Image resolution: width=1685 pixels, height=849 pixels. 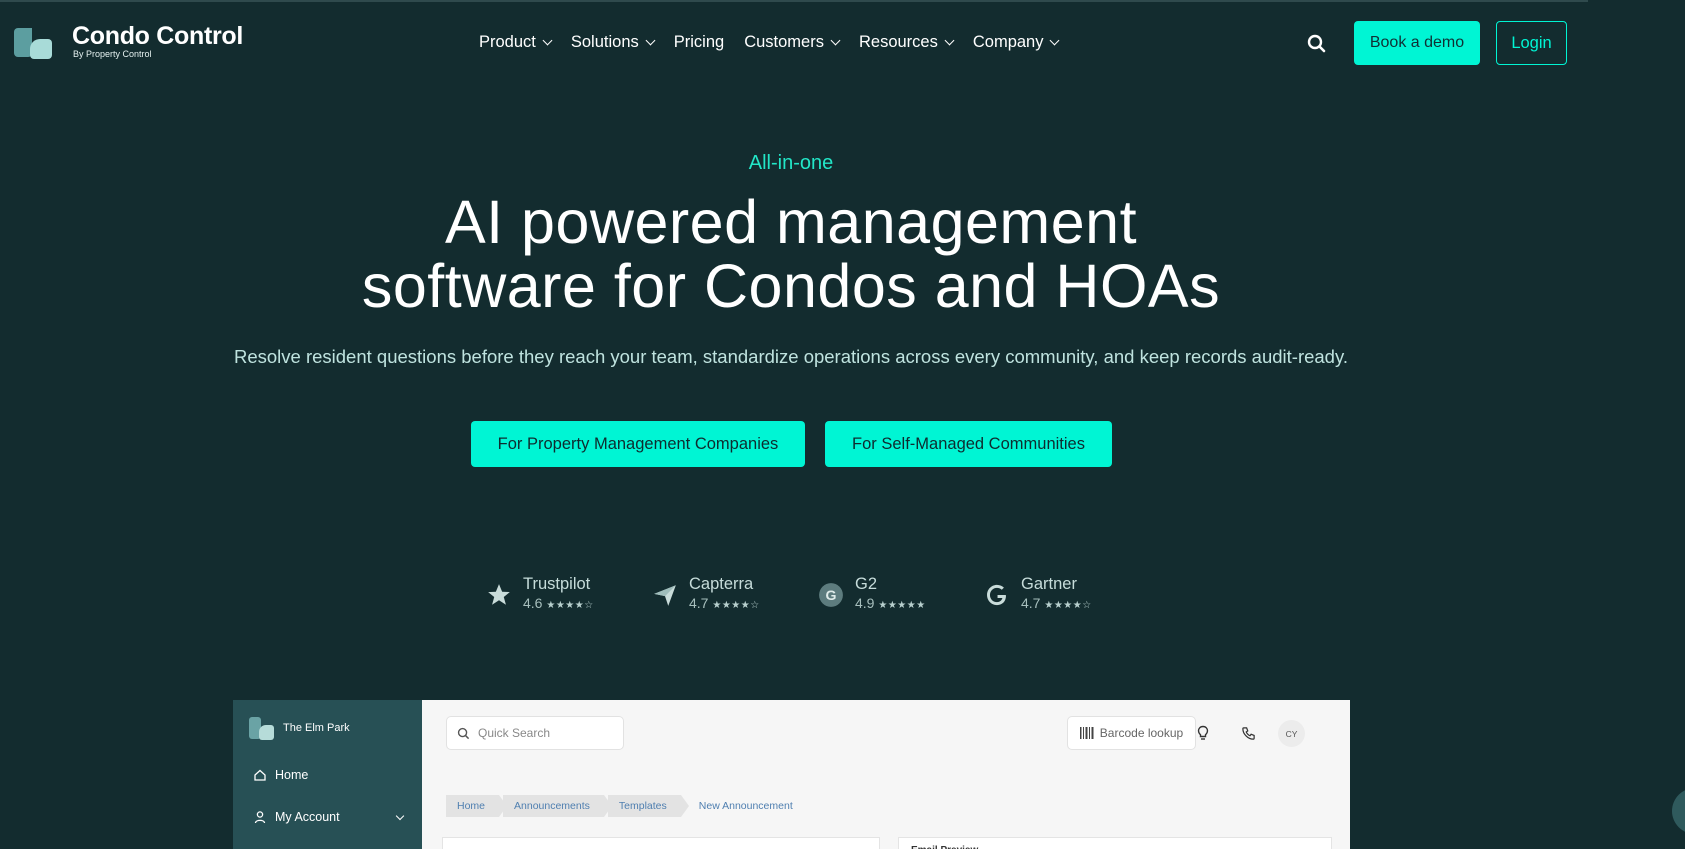 What do you see at coordinates (902, 605) in the screenshot?
I see `stars-icon: ★★★★★` at bounding box center [902, 605].